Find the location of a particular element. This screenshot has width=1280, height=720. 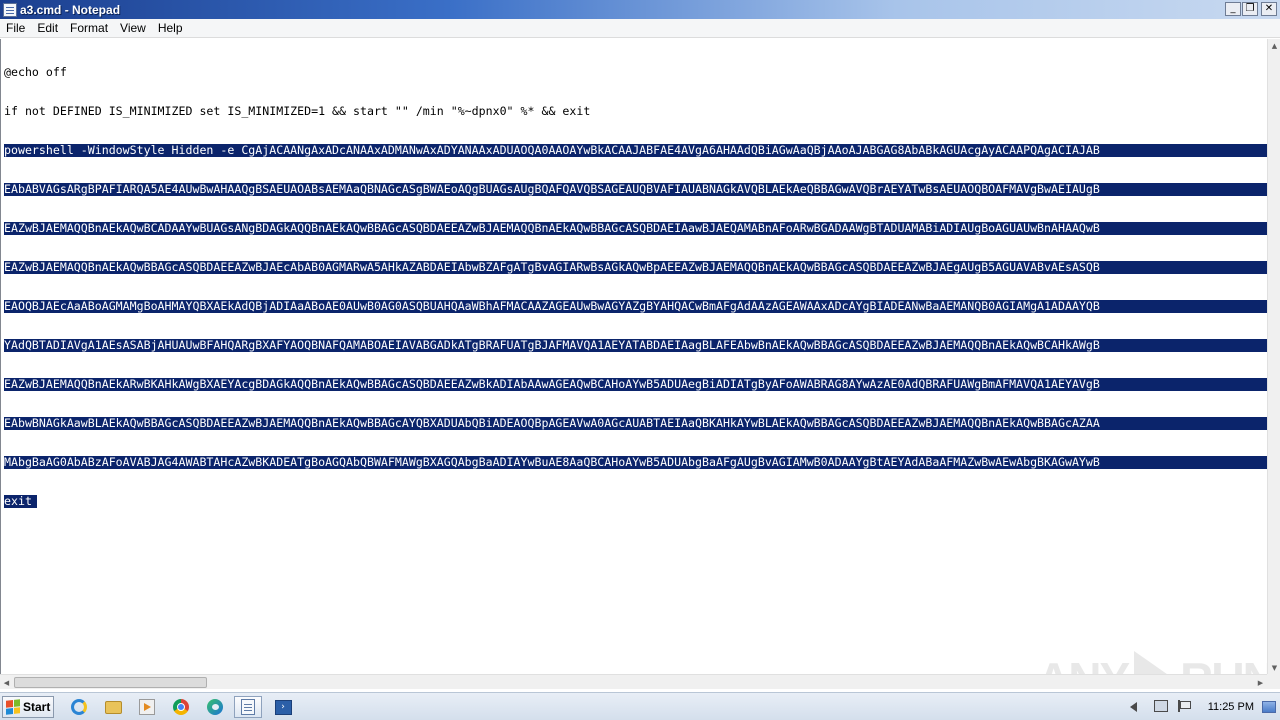

start-label: Start is located at coordinates (37, 707).